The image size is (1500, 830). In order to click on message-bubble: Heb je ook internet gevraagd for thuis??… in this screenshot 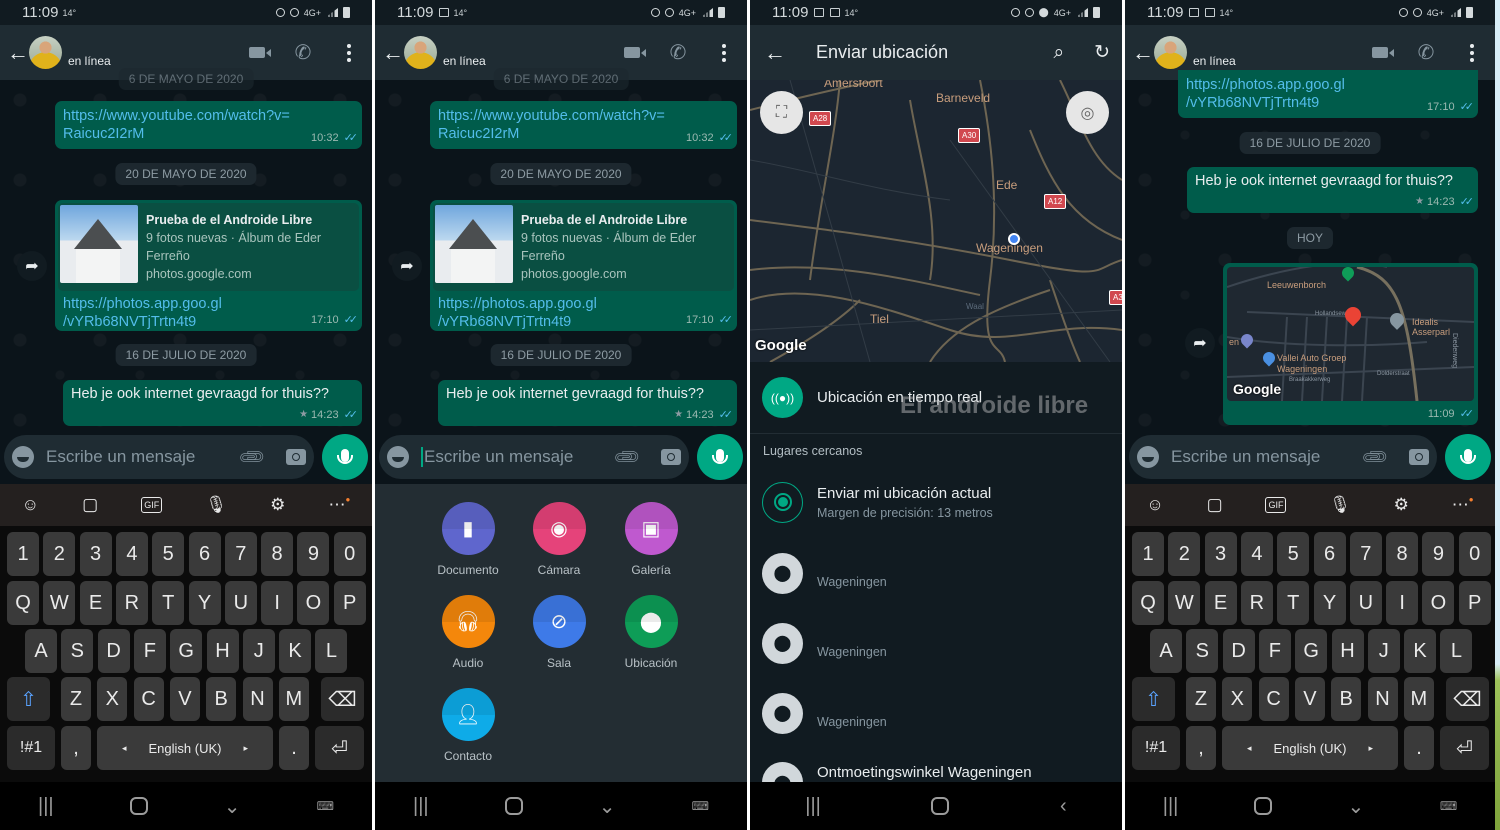, I will do `click(212, 403)`.